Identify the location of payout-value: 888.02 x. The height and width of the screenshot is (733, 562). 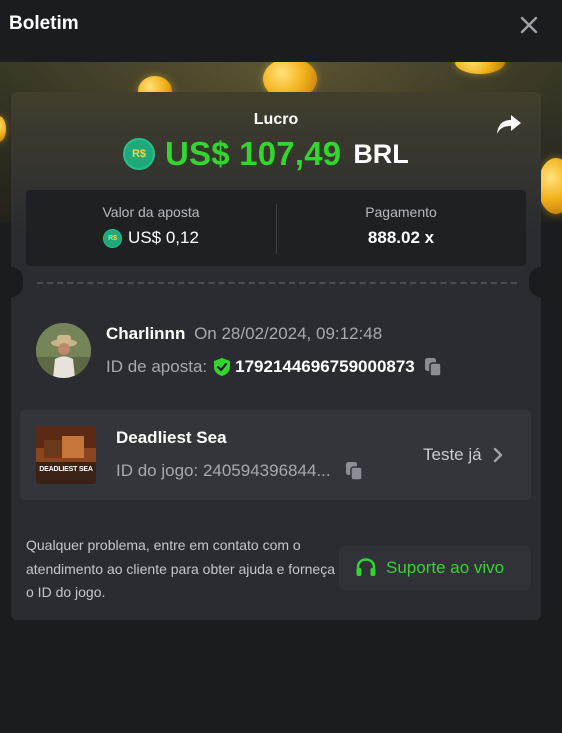
(401, 237).